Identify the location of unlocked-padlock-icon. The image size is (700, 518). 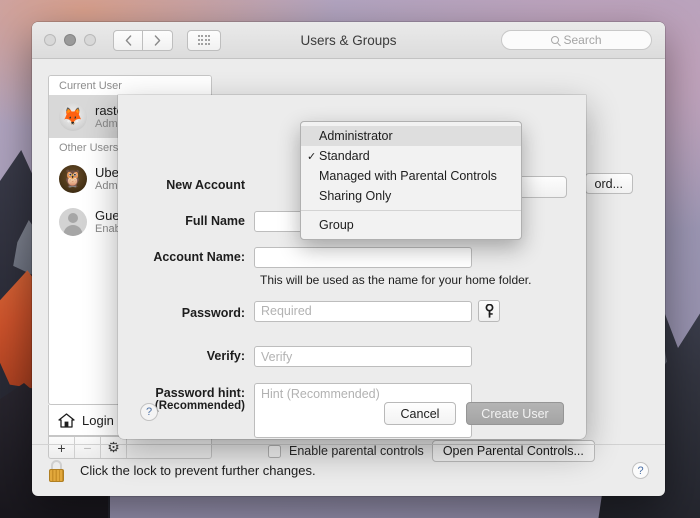
(58, 470).